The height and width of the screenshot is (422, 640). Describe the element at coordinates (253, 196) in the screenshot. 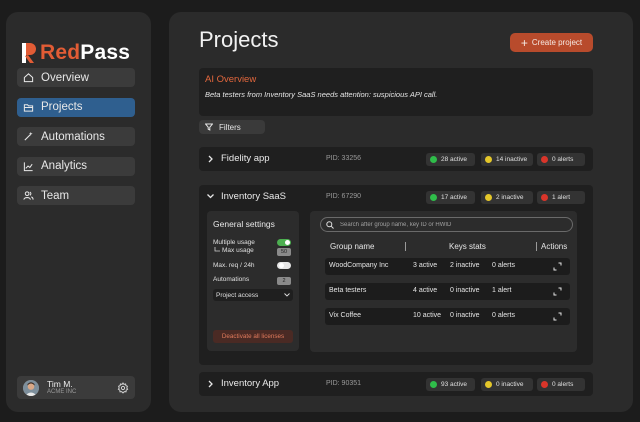

I see `project-name: Inventory SaaS` at that location.